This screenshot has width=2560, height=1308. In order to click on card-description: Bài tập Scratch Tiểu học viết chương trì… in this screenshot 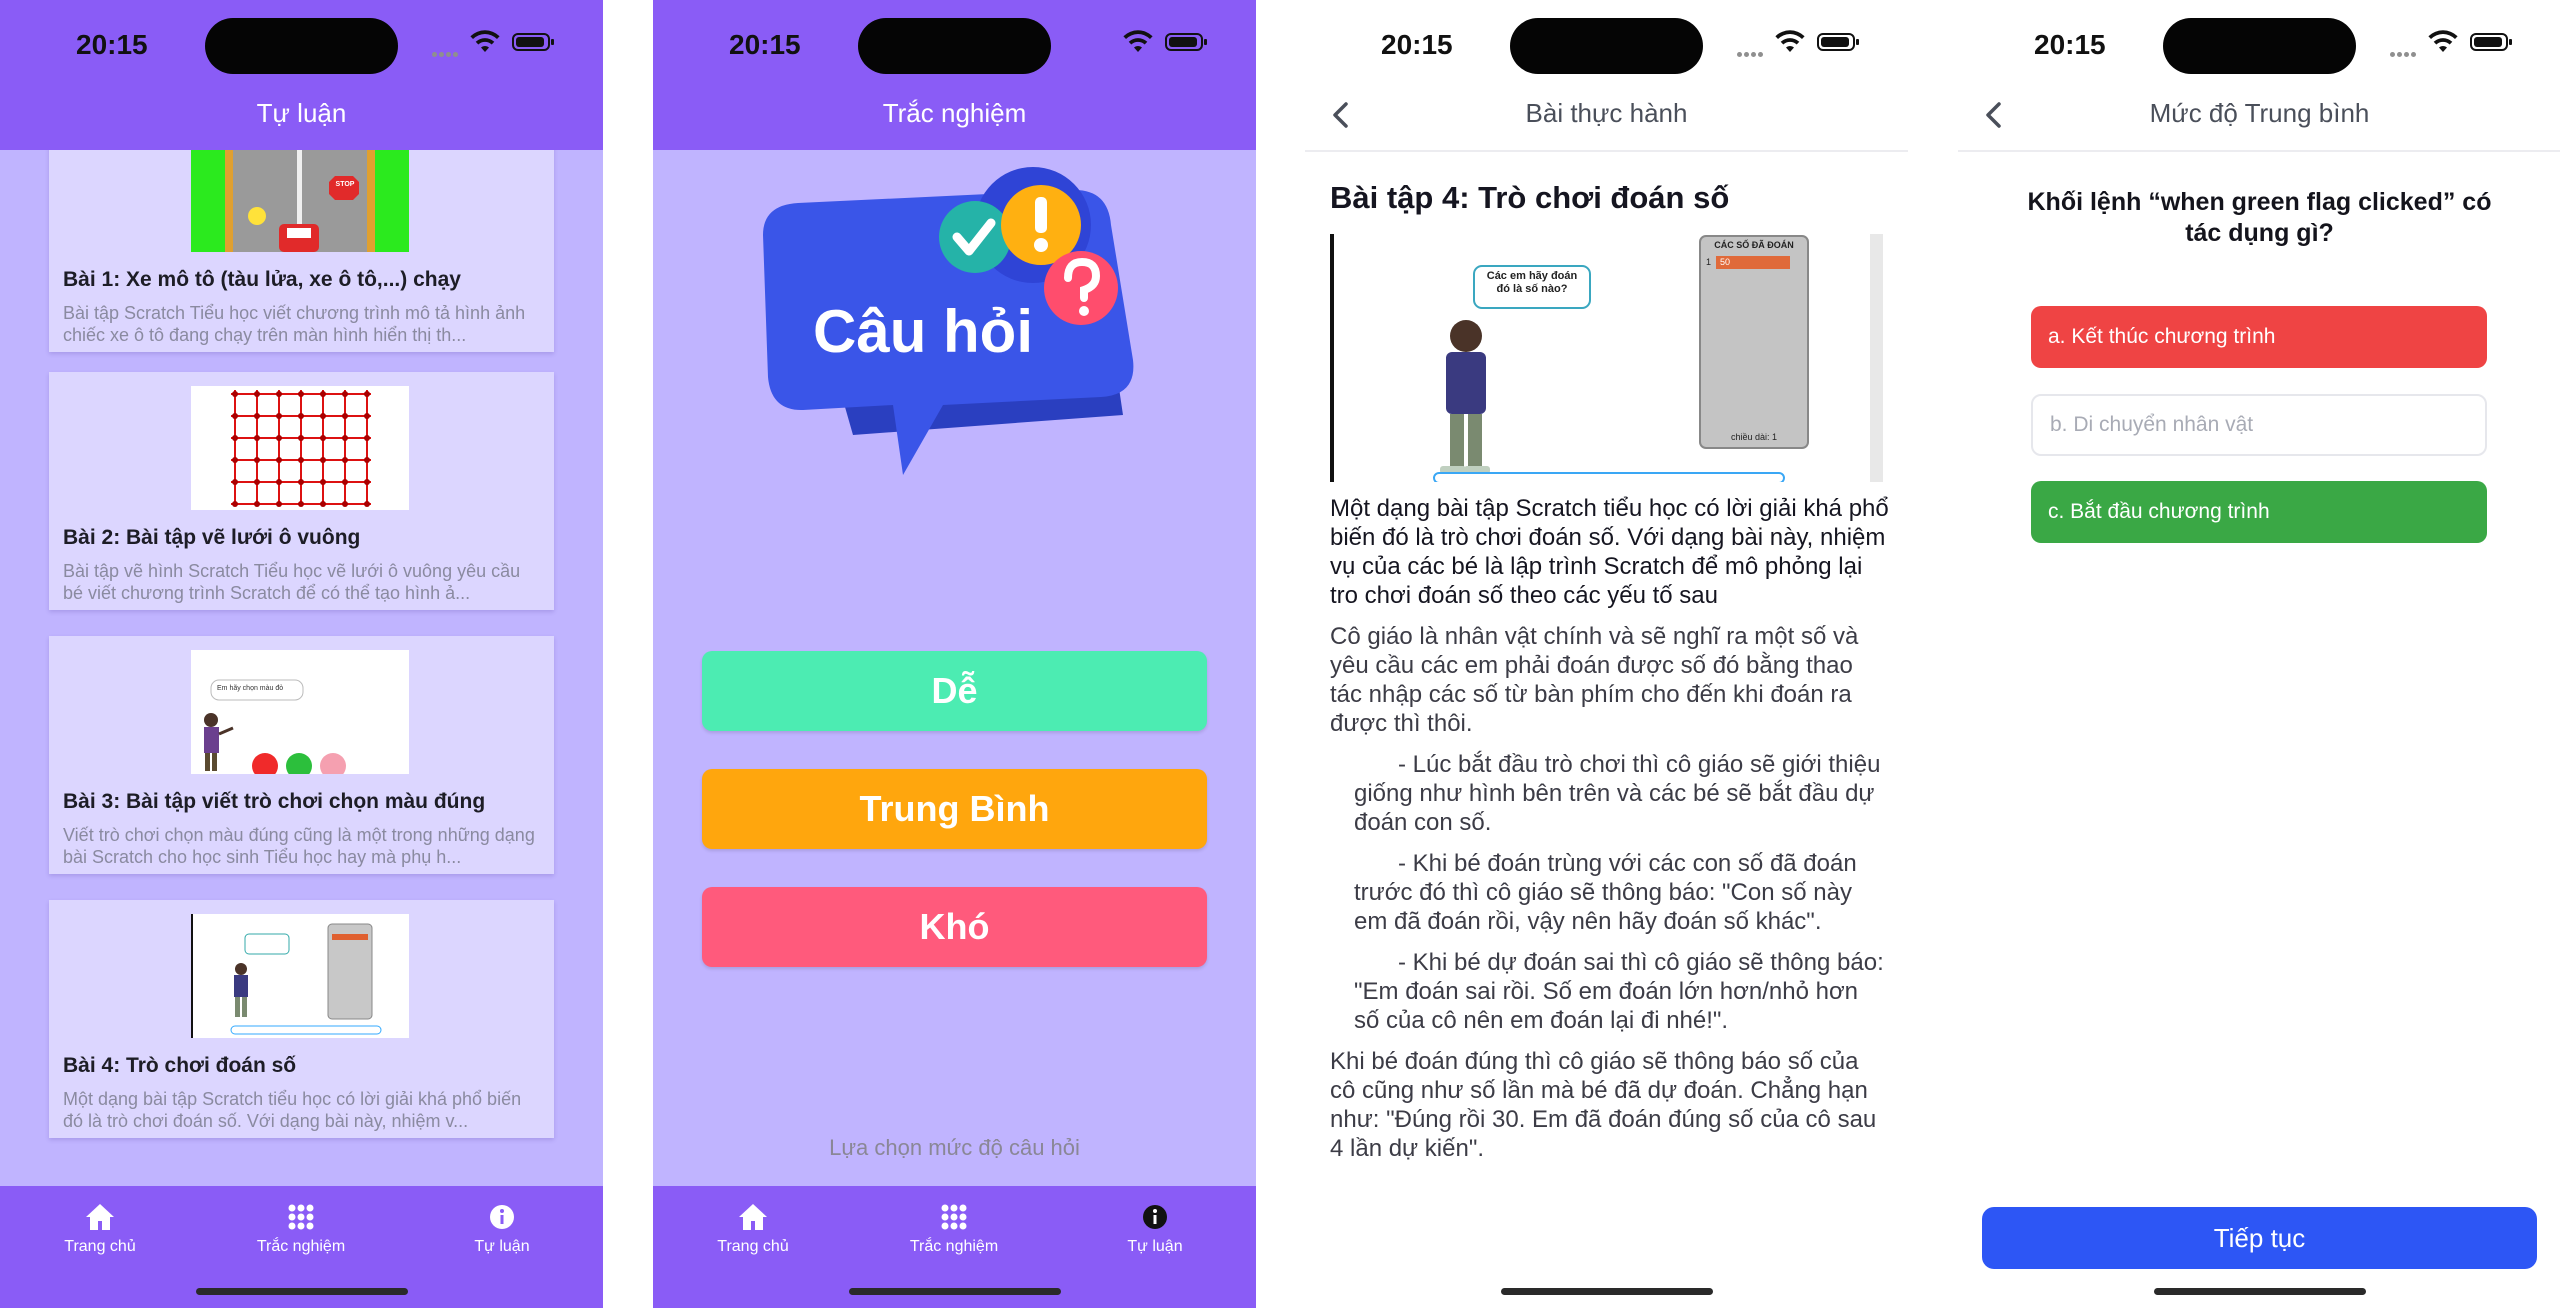, I will do `click(294, 324)`.